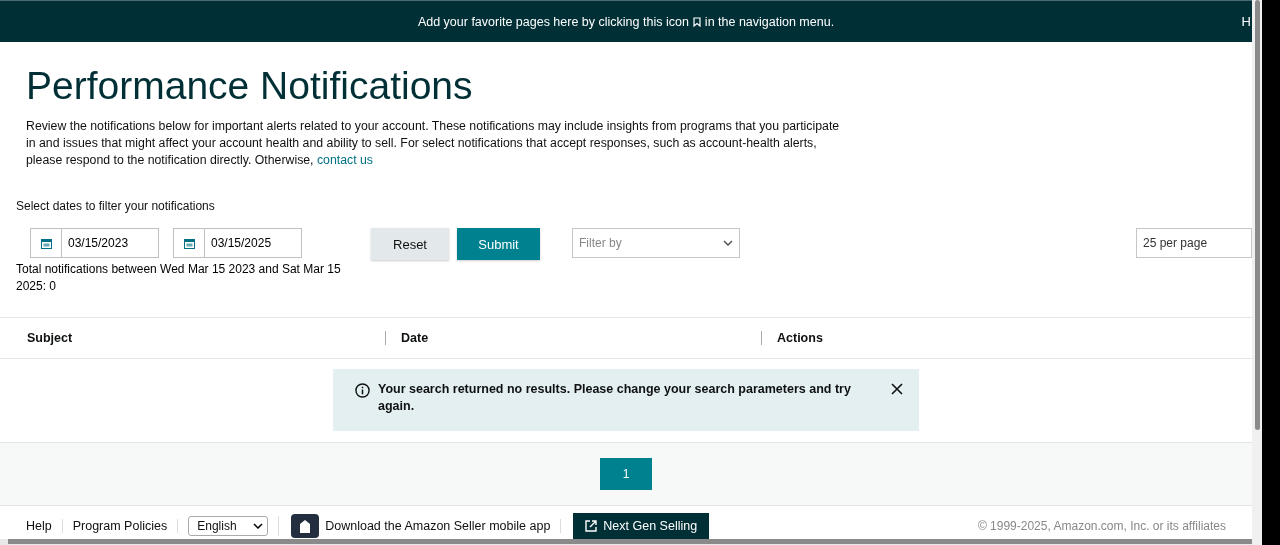 This screenshot has width=1280, height=545. Describe the element at coordinates (50, 338) in the screenshot. I see `column-header: Subject` at that location.